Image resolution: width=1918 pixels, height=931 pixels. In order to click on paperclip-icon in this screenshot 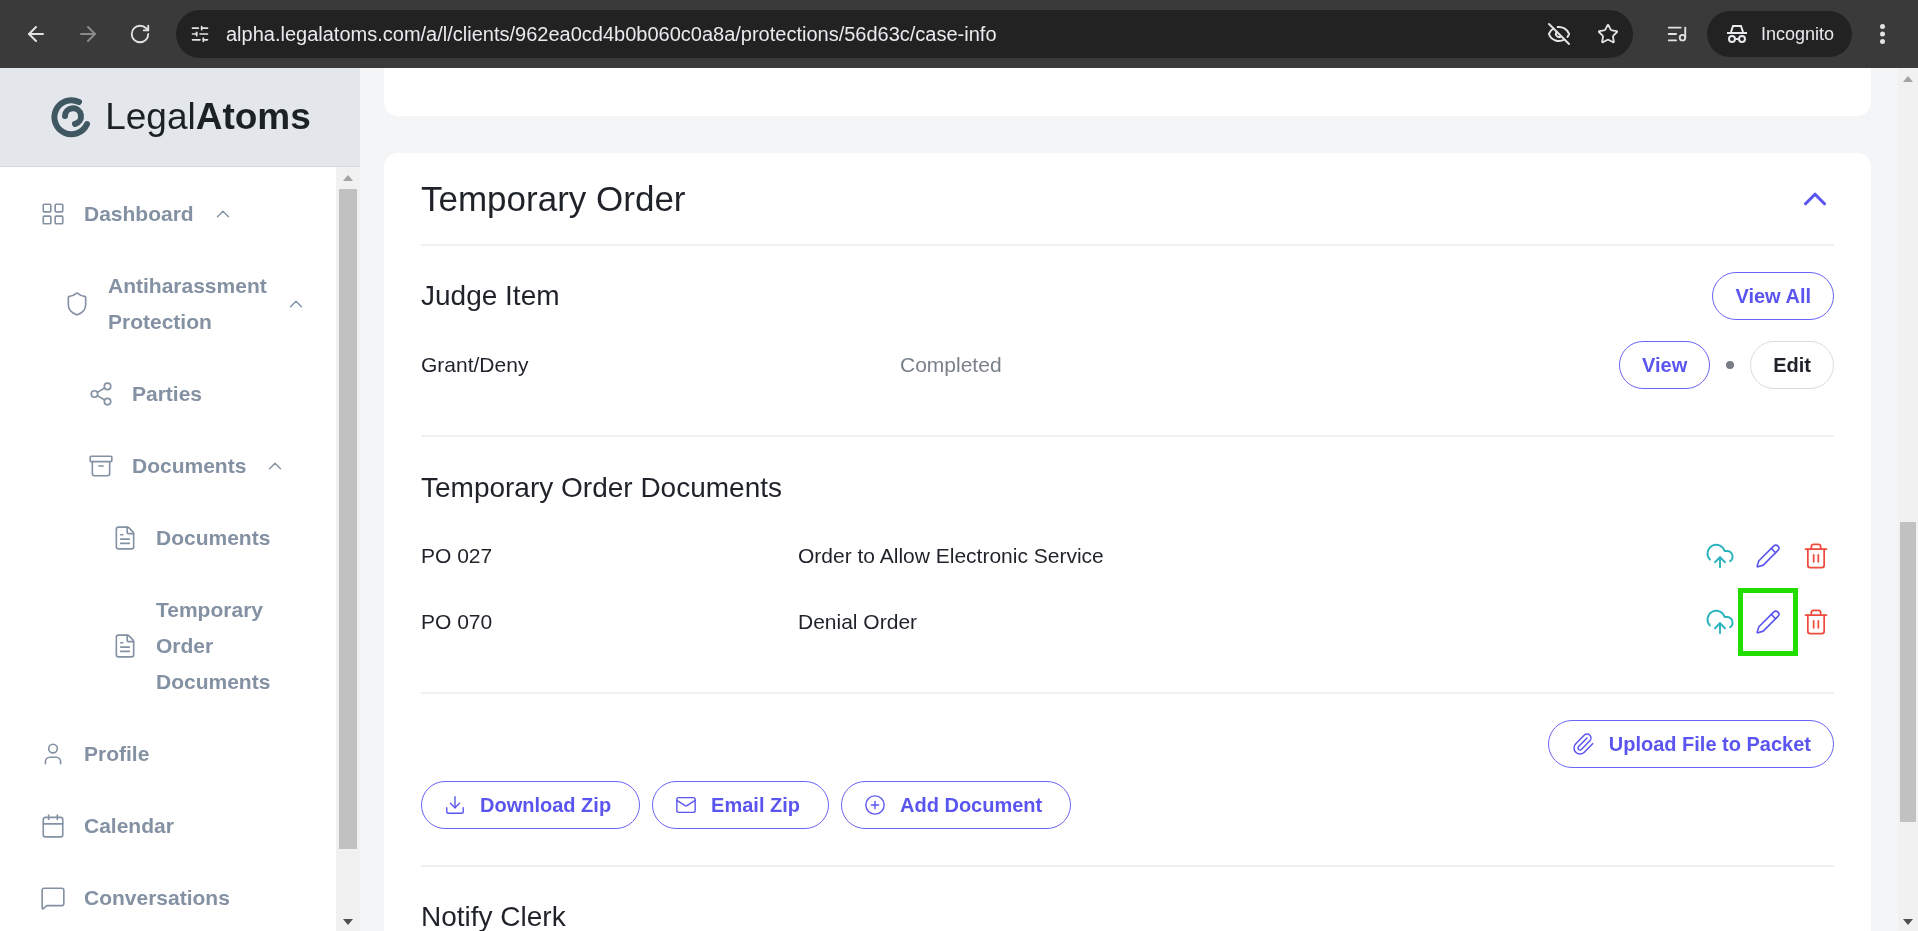, I will do `click(1582, 744)`.